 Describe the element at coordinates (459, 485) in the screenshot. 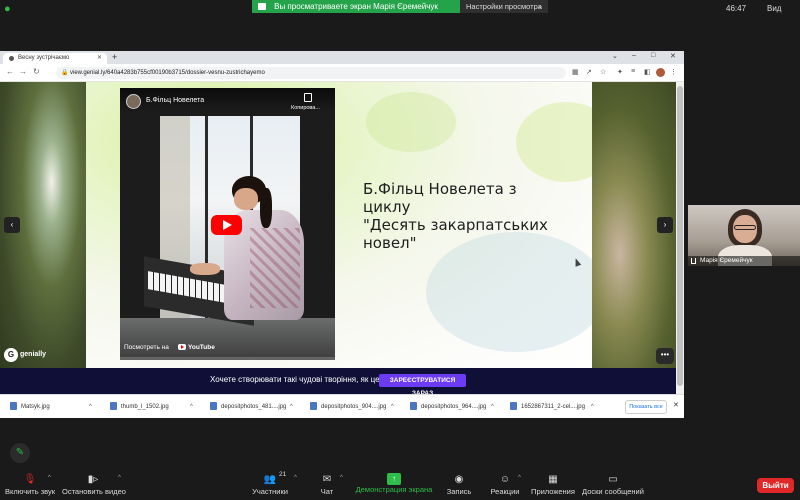

I see `record-button: ◉ Запись` at that location.